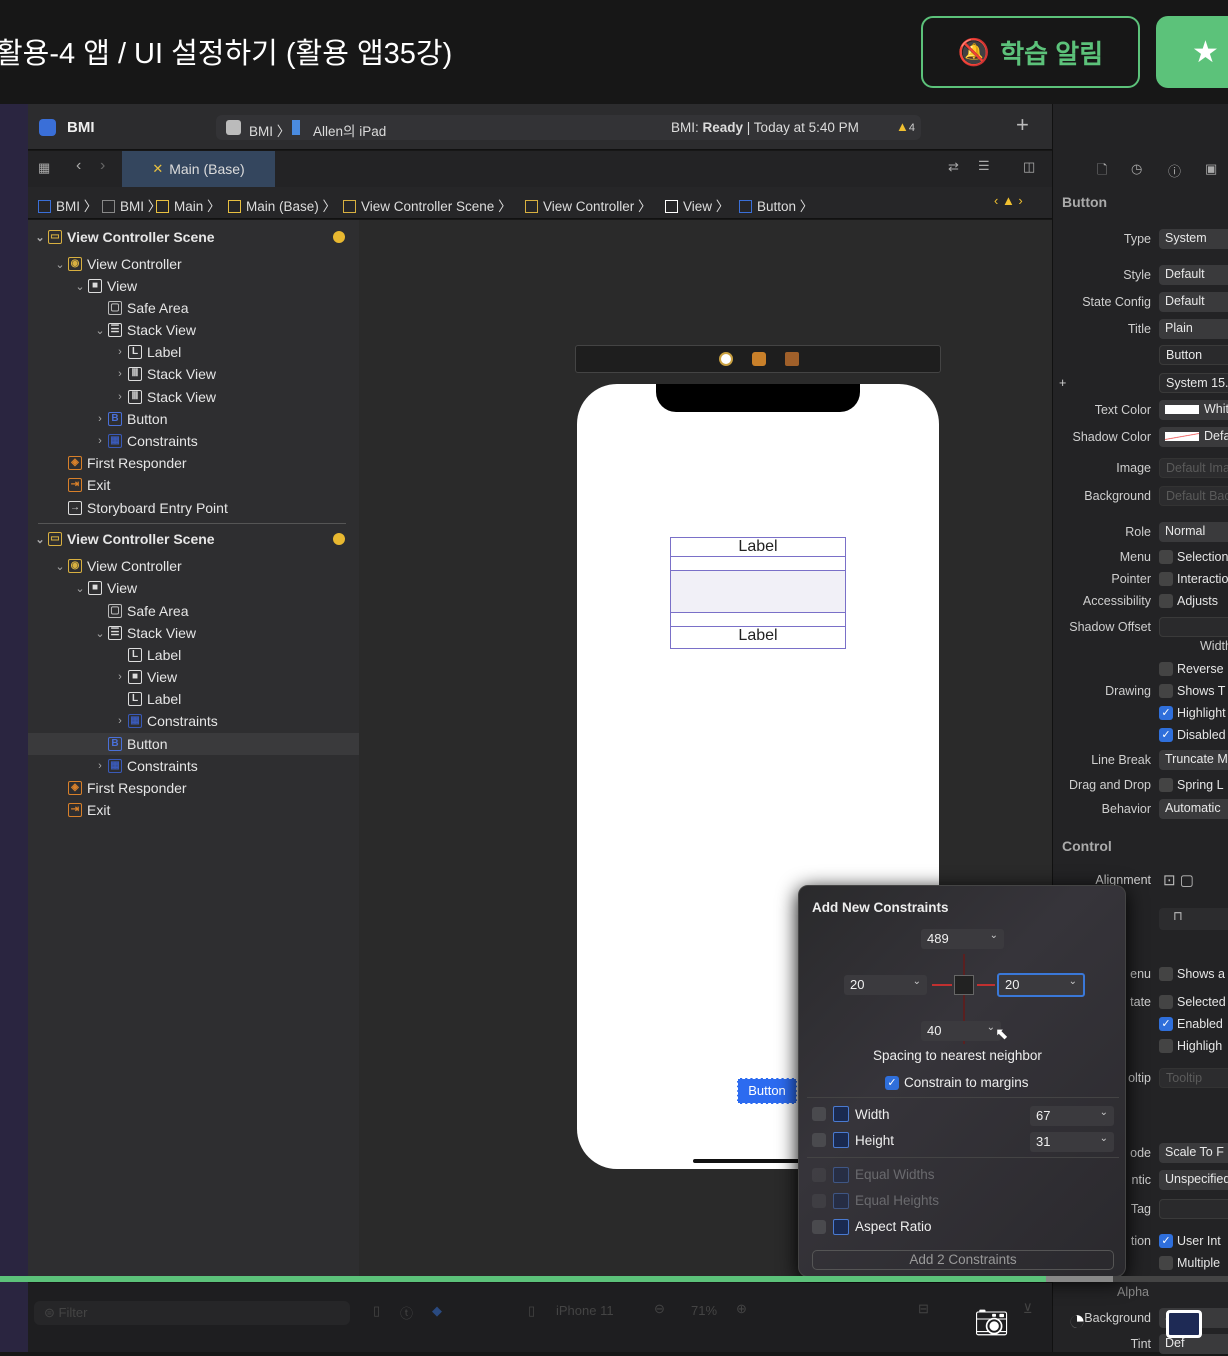 Image resolution: width=1228 pixels, height=1356 pixels. I want to click on lines-icon: ☰, so click(984, 166).